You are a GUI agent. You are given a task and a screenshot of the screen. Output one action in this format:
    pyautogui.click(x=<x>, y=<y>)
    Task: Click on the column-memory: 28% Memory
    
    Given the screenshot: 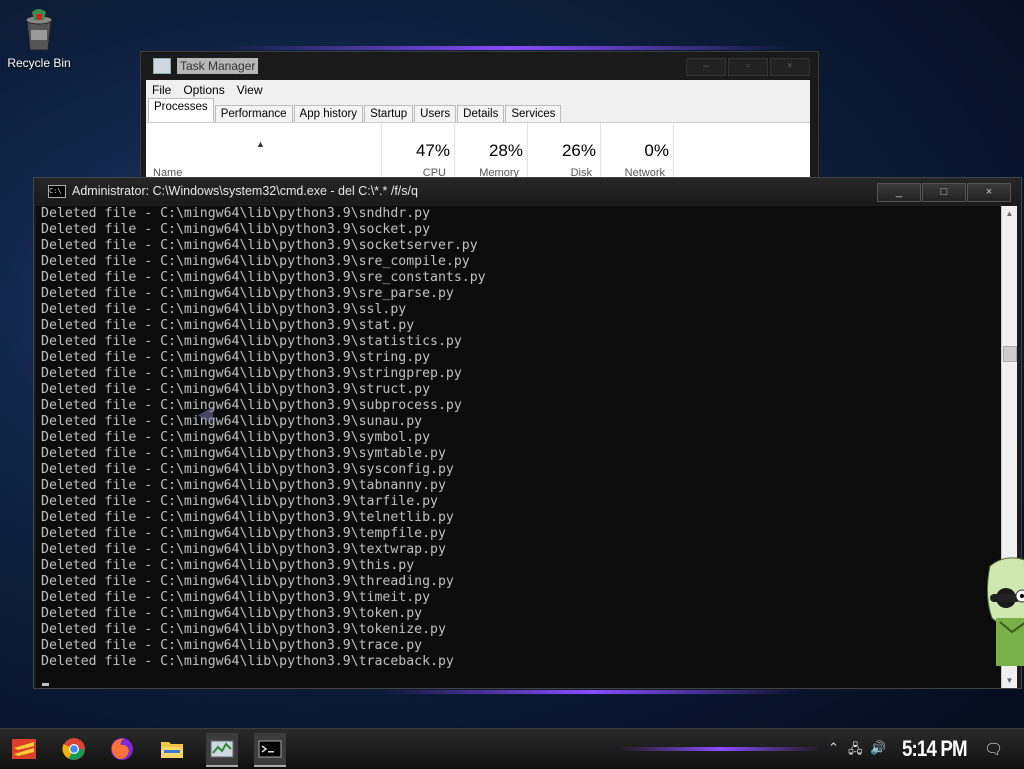 What is the action you would take?
    pyautogui.click(x=490, y=151)
    